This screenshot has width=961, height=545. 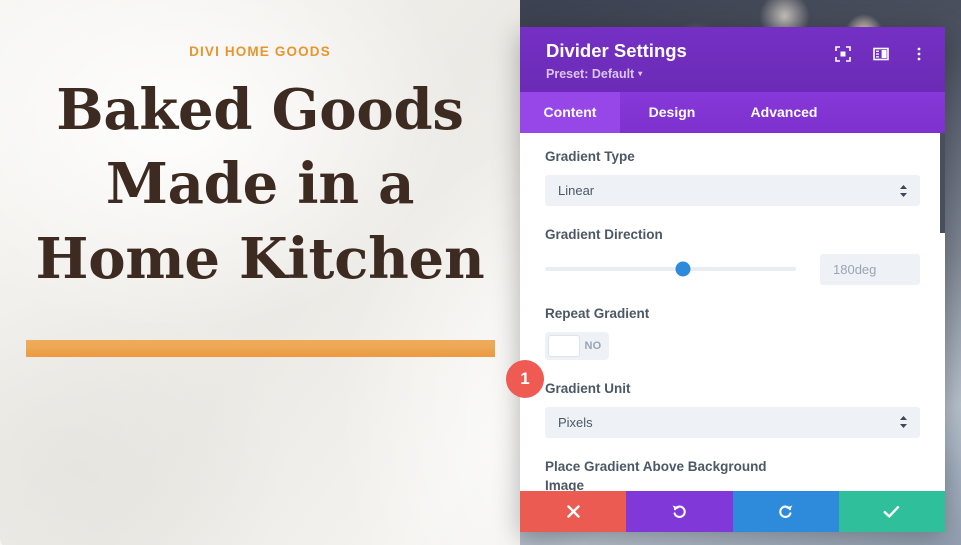 I want to click on gradient-type-select: Linear, so click(x=732, y=191).